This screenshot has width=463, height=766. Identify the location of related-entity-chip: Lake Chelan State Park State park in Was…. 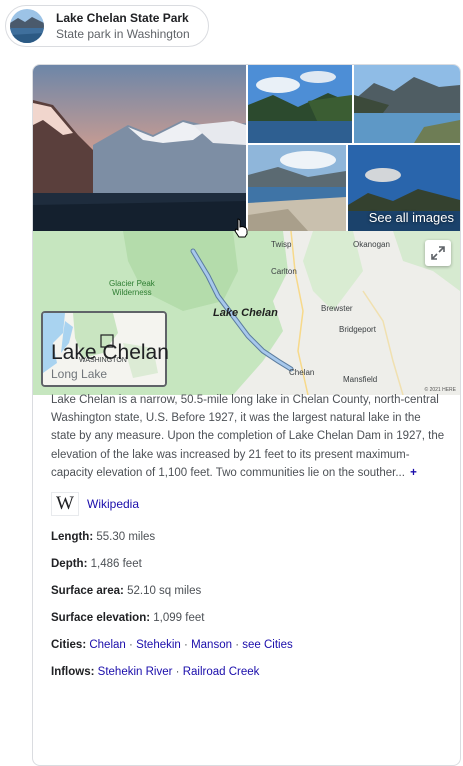
(107, 26).